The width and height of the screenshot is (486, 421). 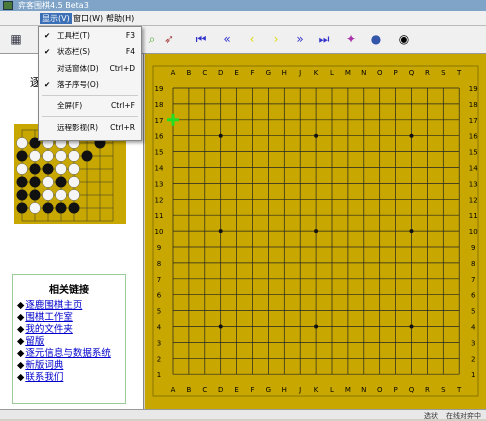 I want to click on col-label-bottom: S, so click(x=443, y=390).